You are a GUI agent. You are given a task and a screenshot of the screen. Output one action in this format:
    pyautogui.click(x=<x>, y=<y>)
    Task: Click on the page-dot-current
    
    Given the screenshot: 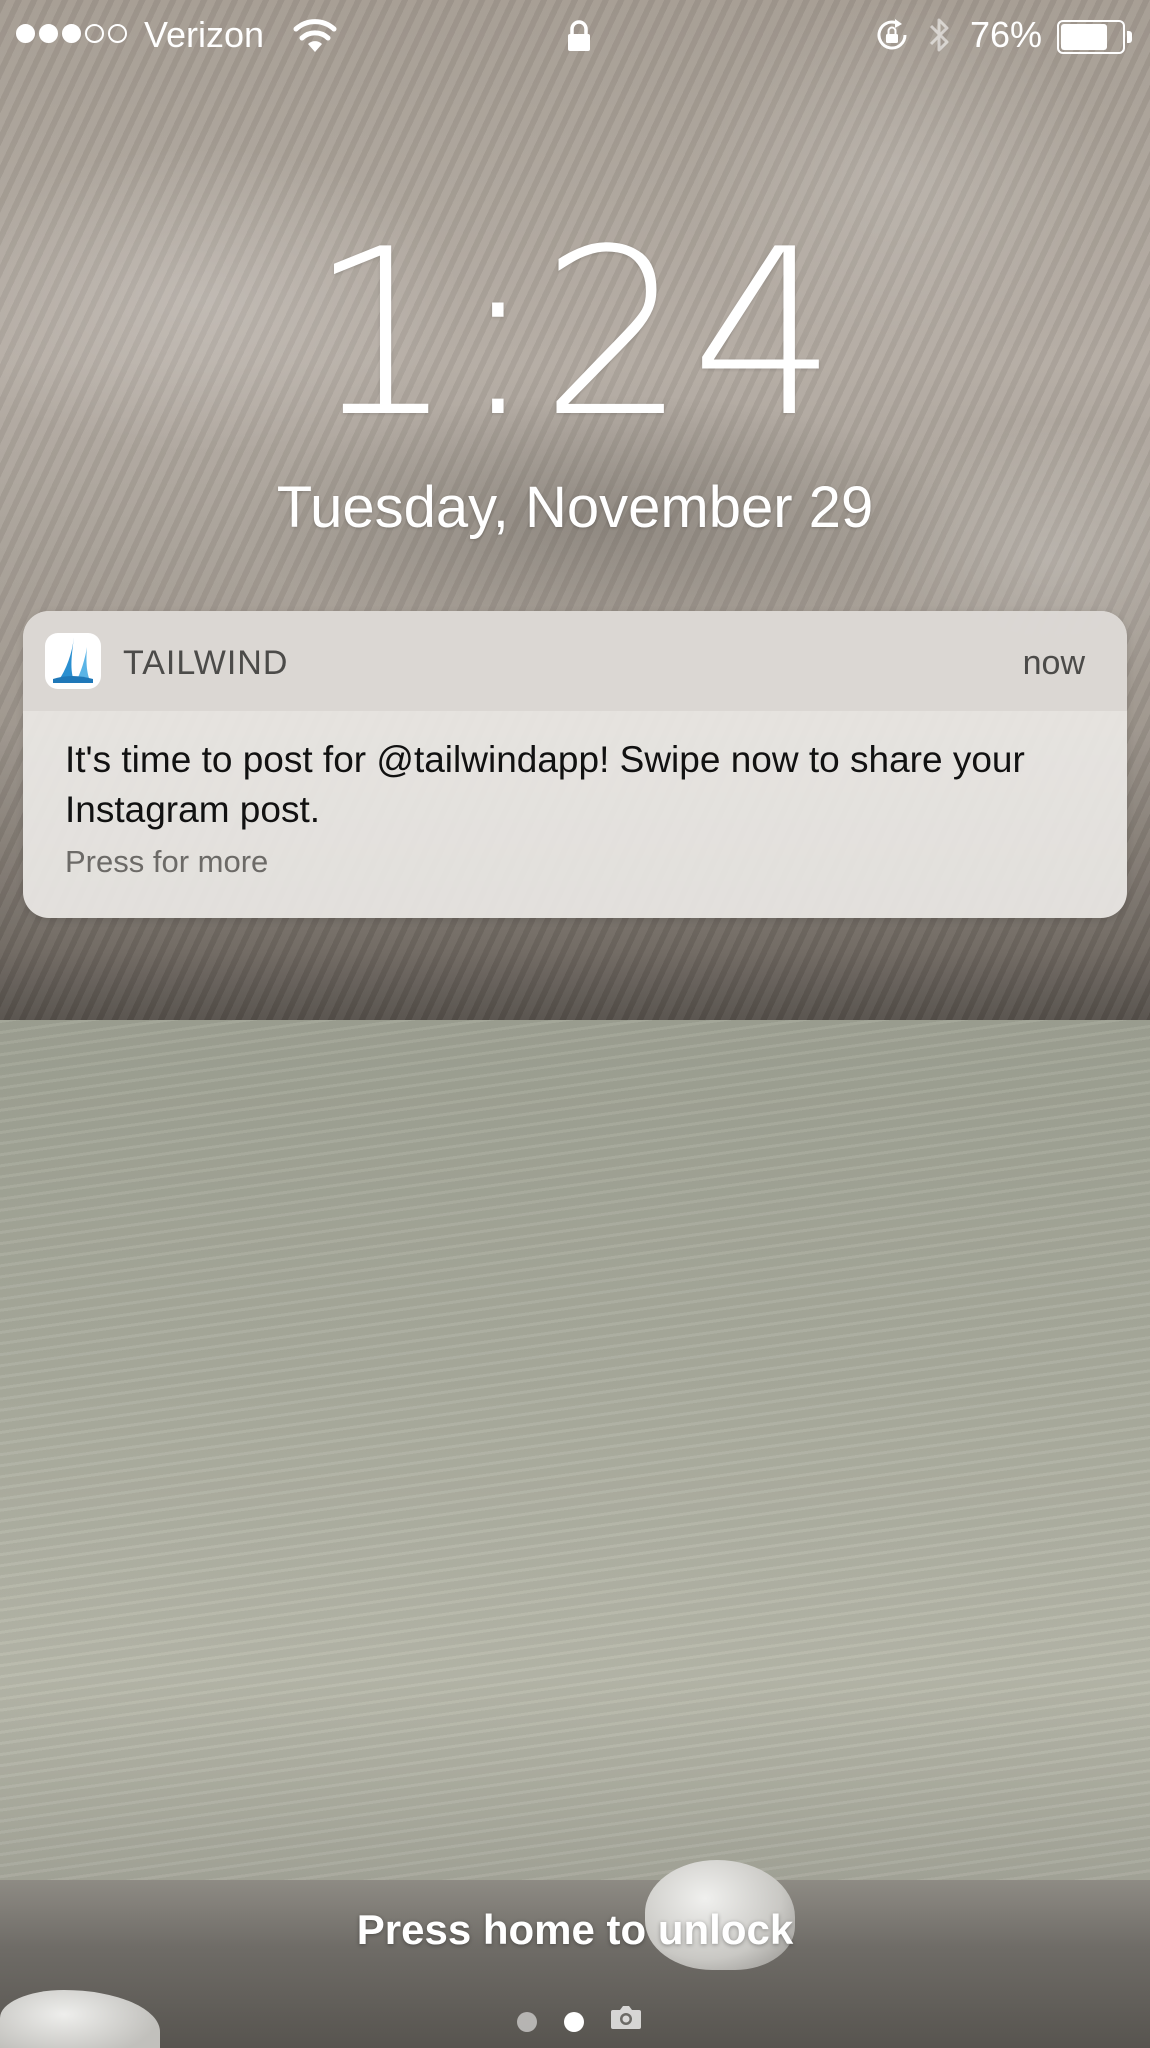 What is the action you would take?
    pyautogui.click(x=574, y=2022)
    